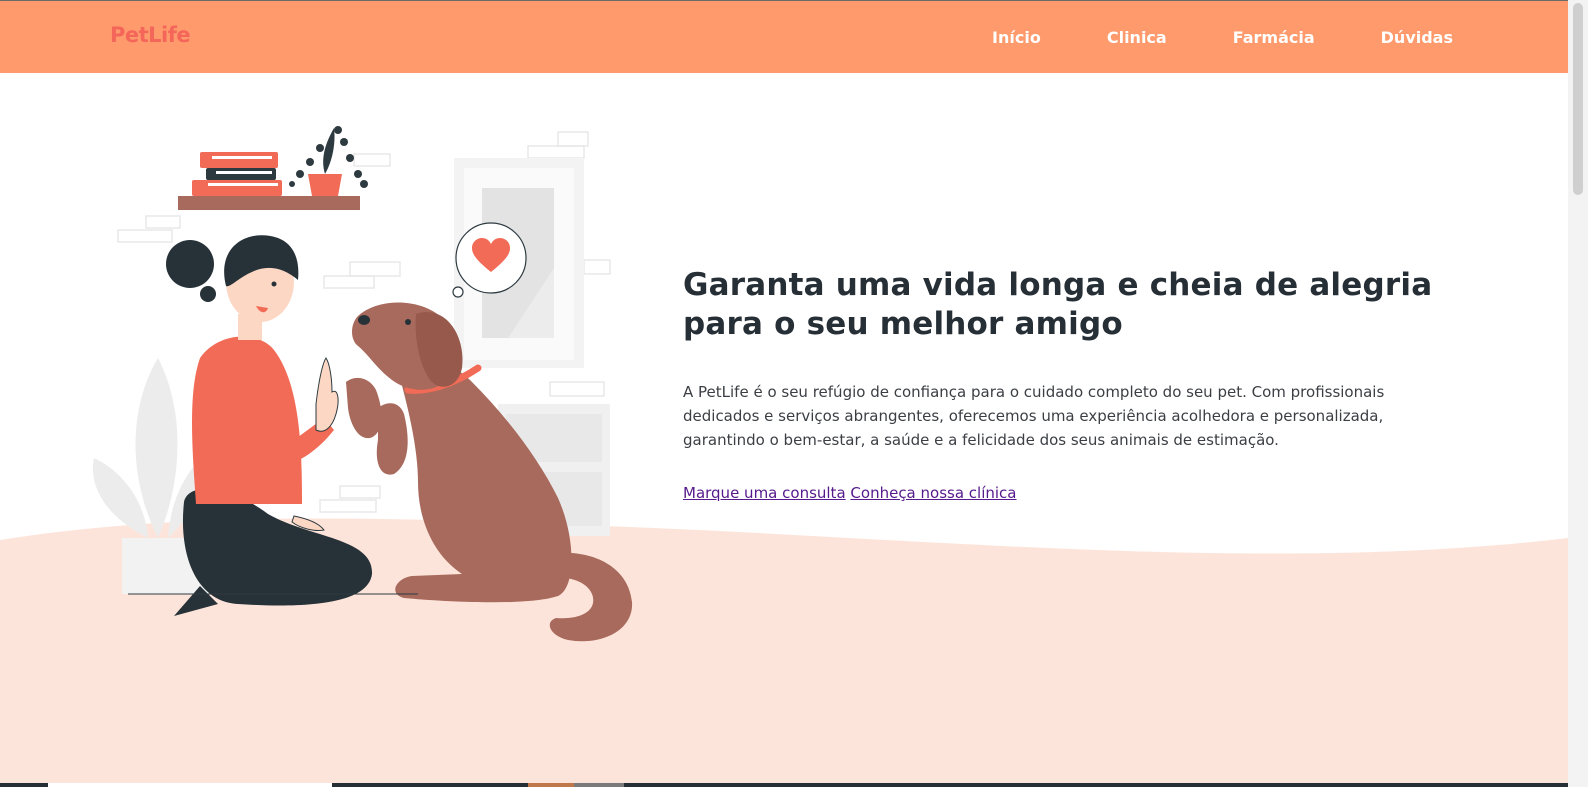 Image resolution: width=1588 pixels, height=787 pixels. What do you see at coordinates (1274, 37) in the screenshot?
I see `nav-link-farmacia: Farmácia` at bounding box center [1274, 37].